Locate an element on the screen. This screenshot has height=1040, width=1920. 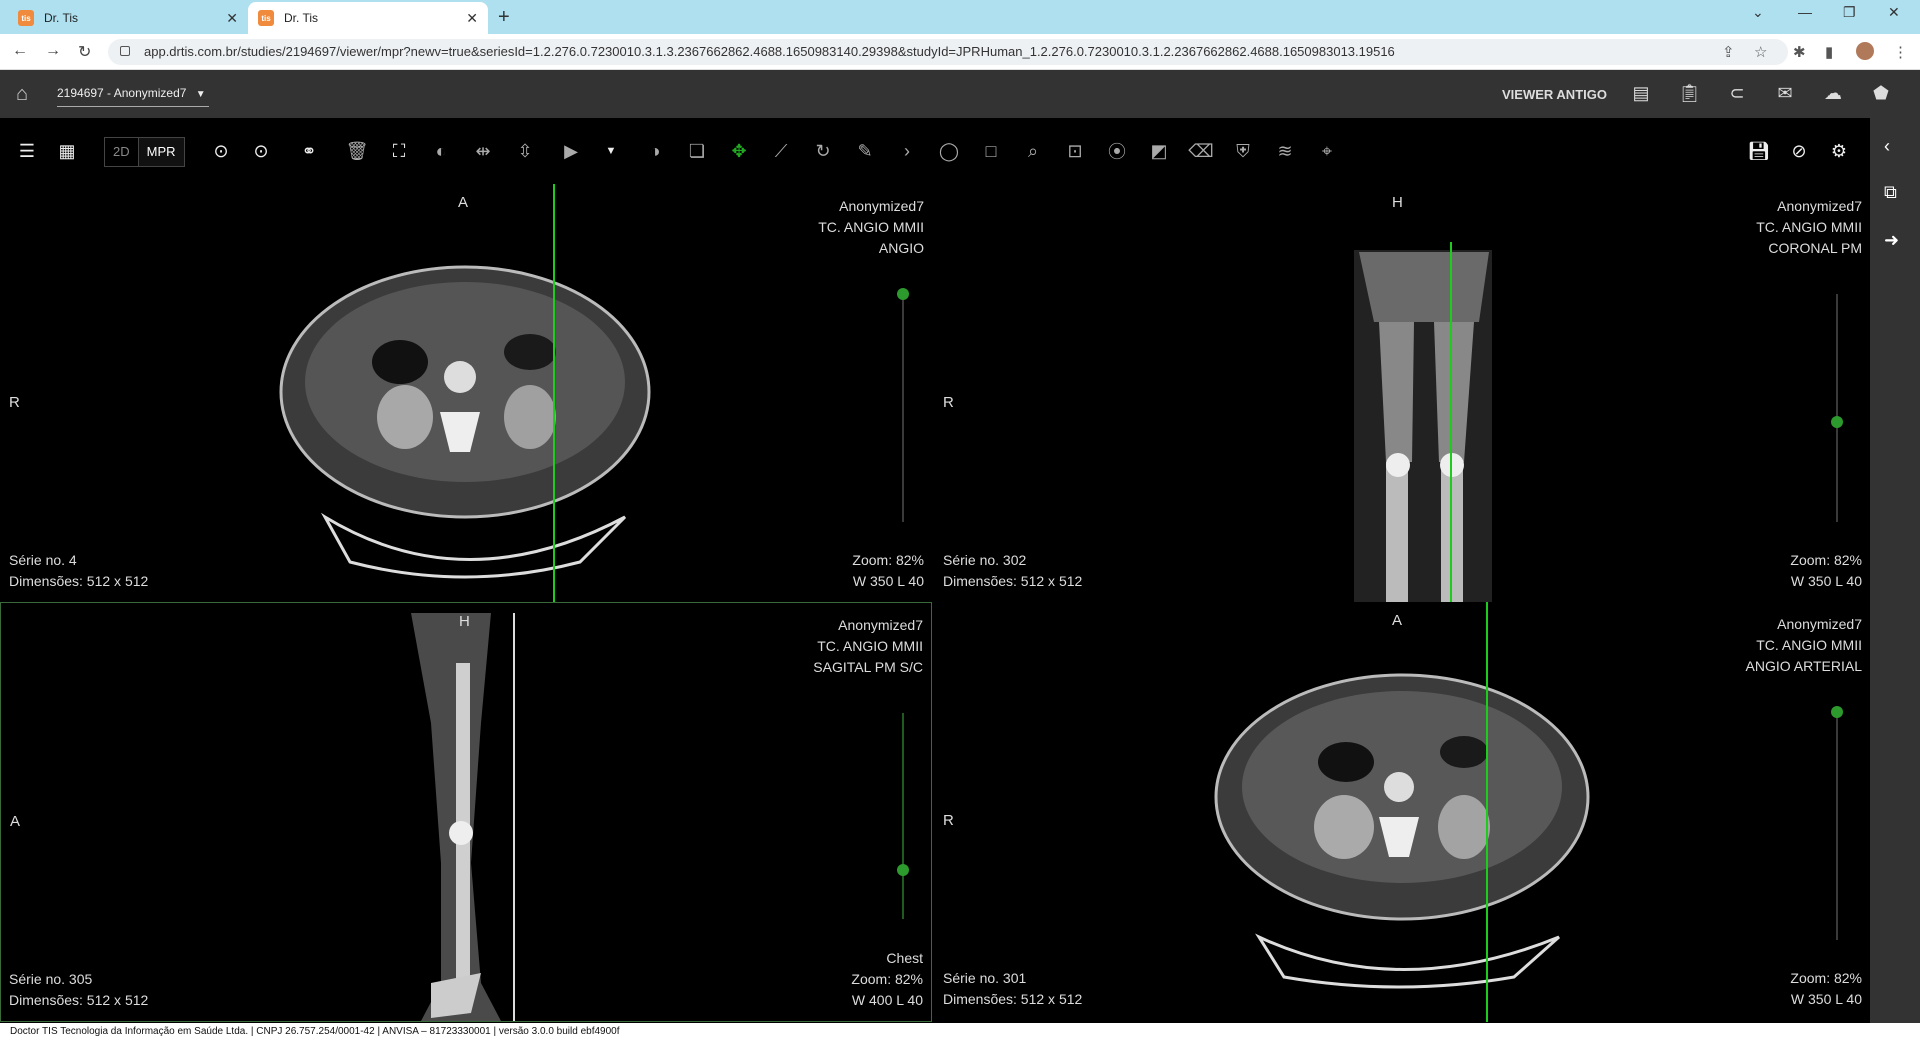
crosshair-icon: ⌖ is located at coordinates (1327, 151).